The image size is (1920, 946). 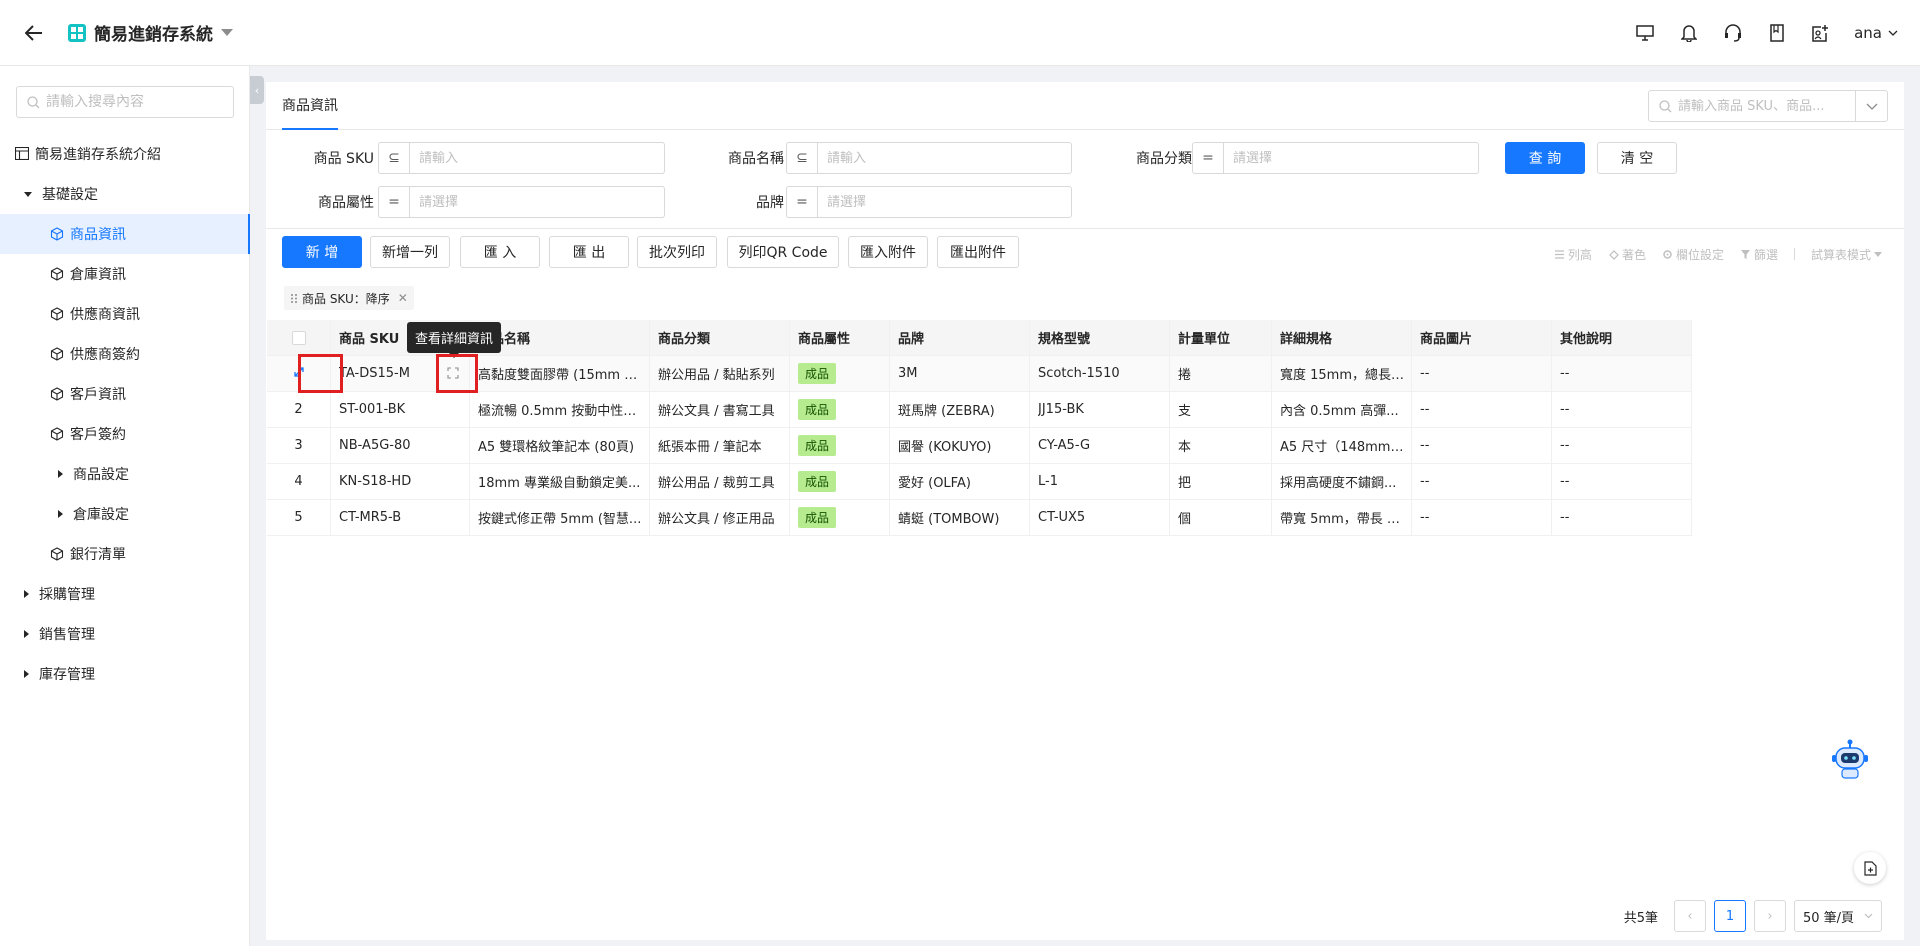 I want to click on filter-category-label: 商品分類, so click(x=1164, y=159).